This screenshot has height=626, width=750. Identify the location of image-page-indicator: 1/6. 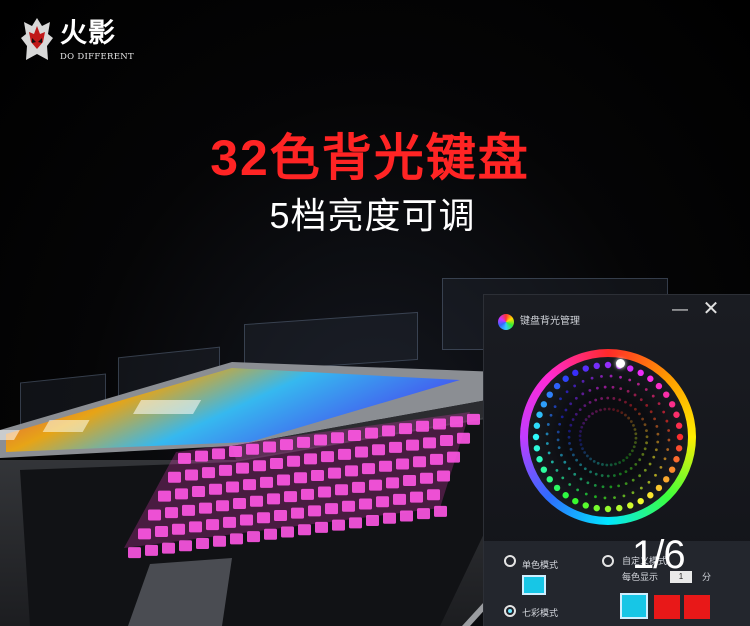
(659, 555).